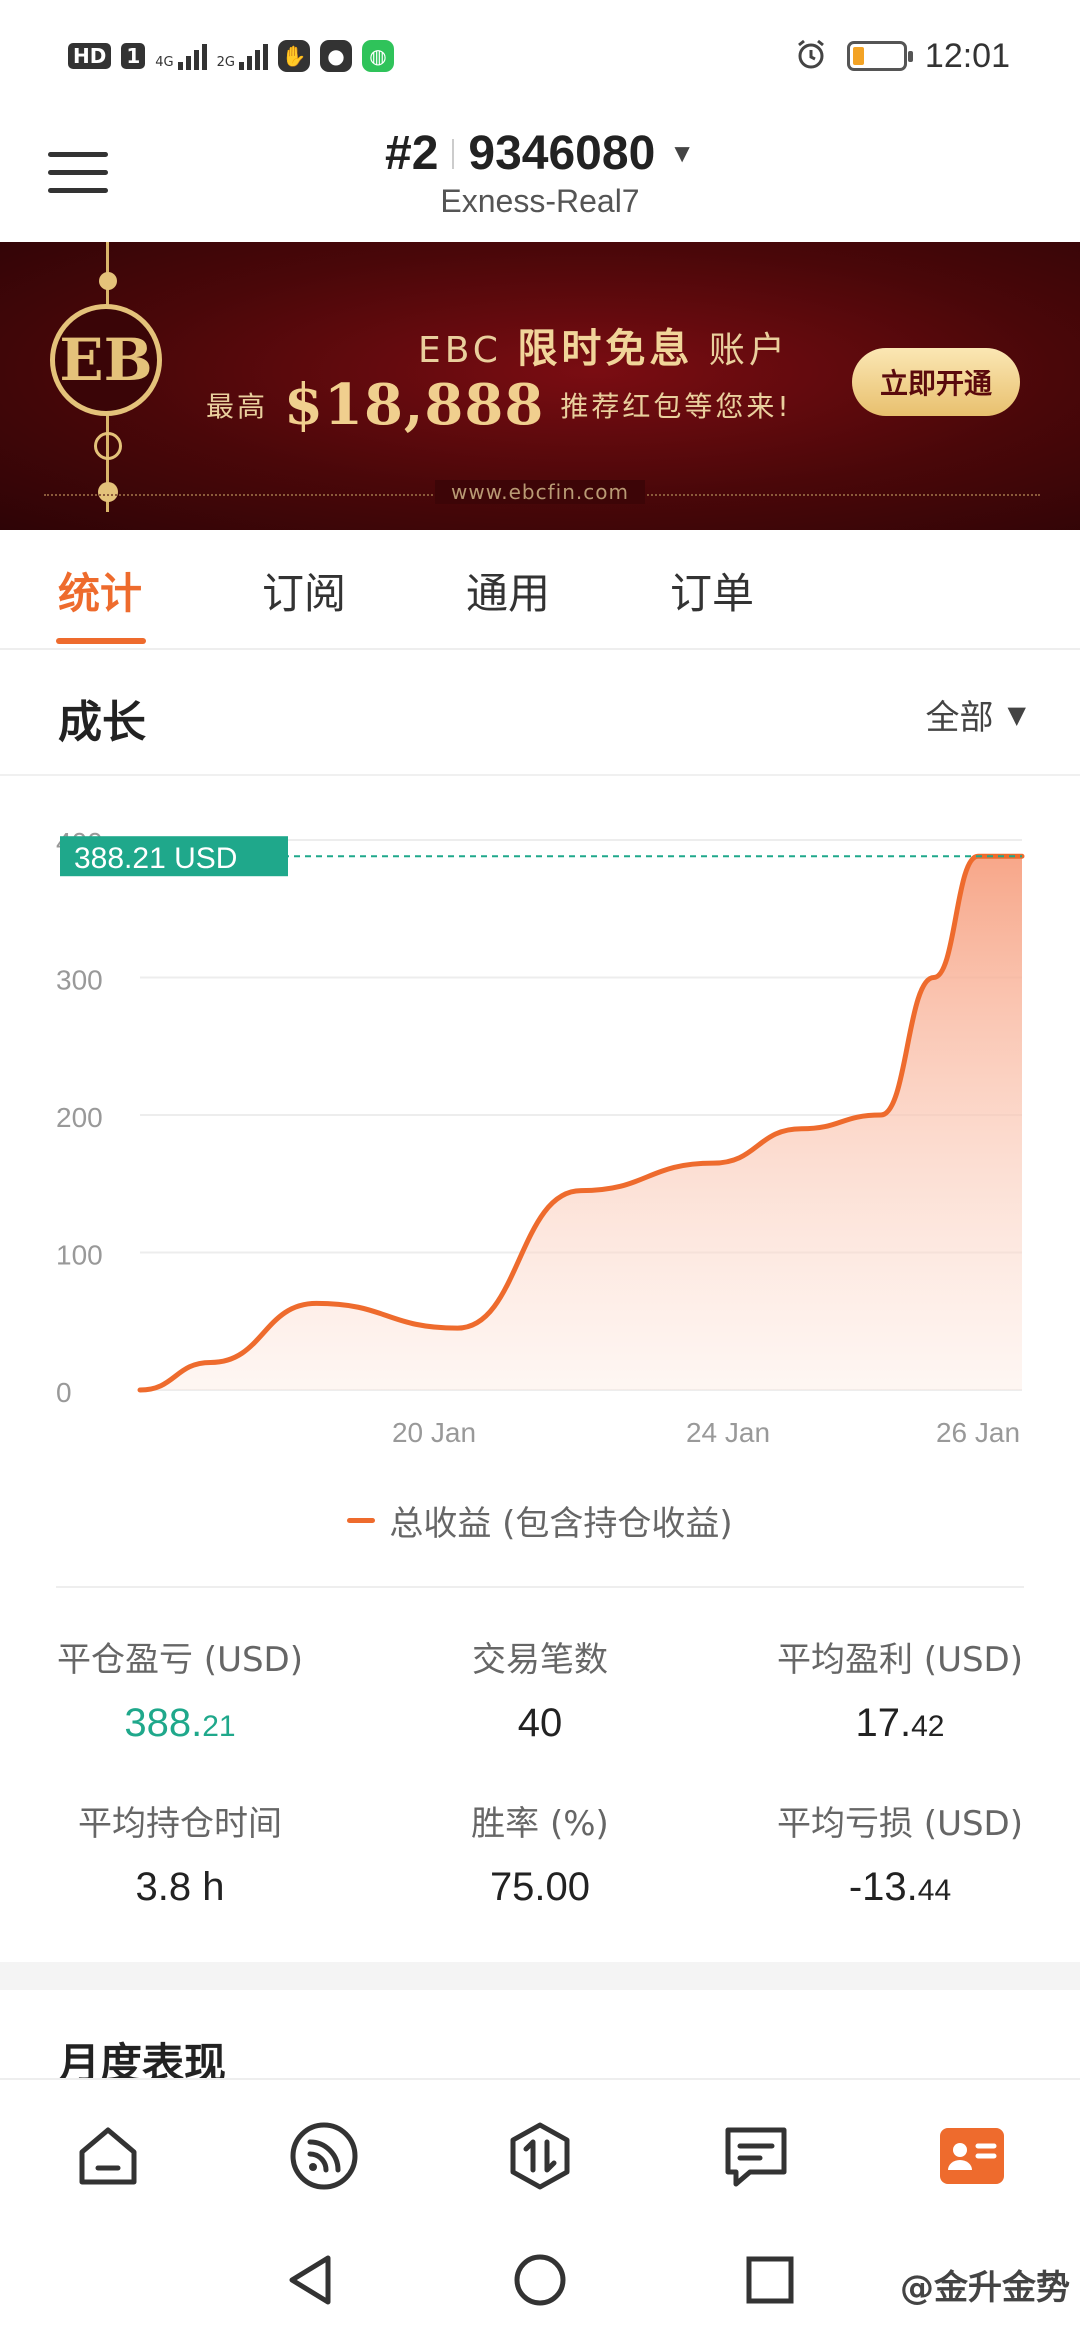 This screenshot has width=1080, height=2340. What do you see at coordinates (100, 590) in the screenshot?
I see `tab-stats: 统计` at bounding box center [100, 590].